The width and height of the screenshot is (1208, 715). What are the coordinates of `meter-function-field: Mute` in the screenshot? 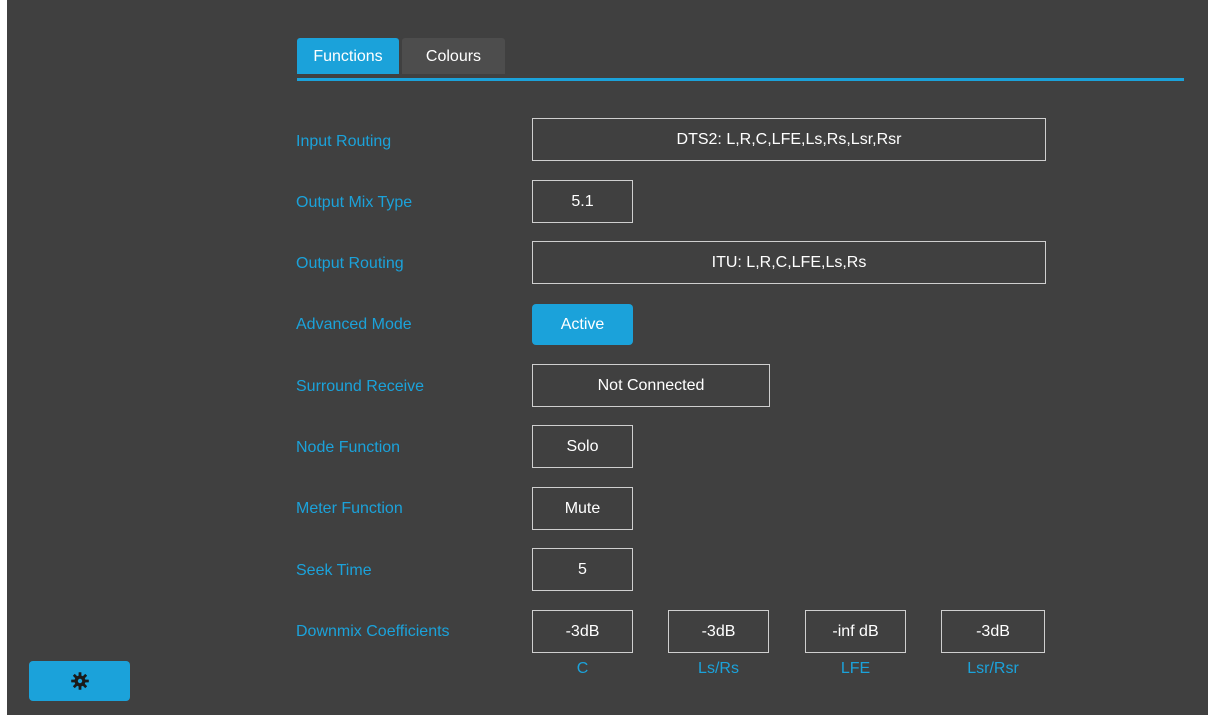 It's located at (582, 508).